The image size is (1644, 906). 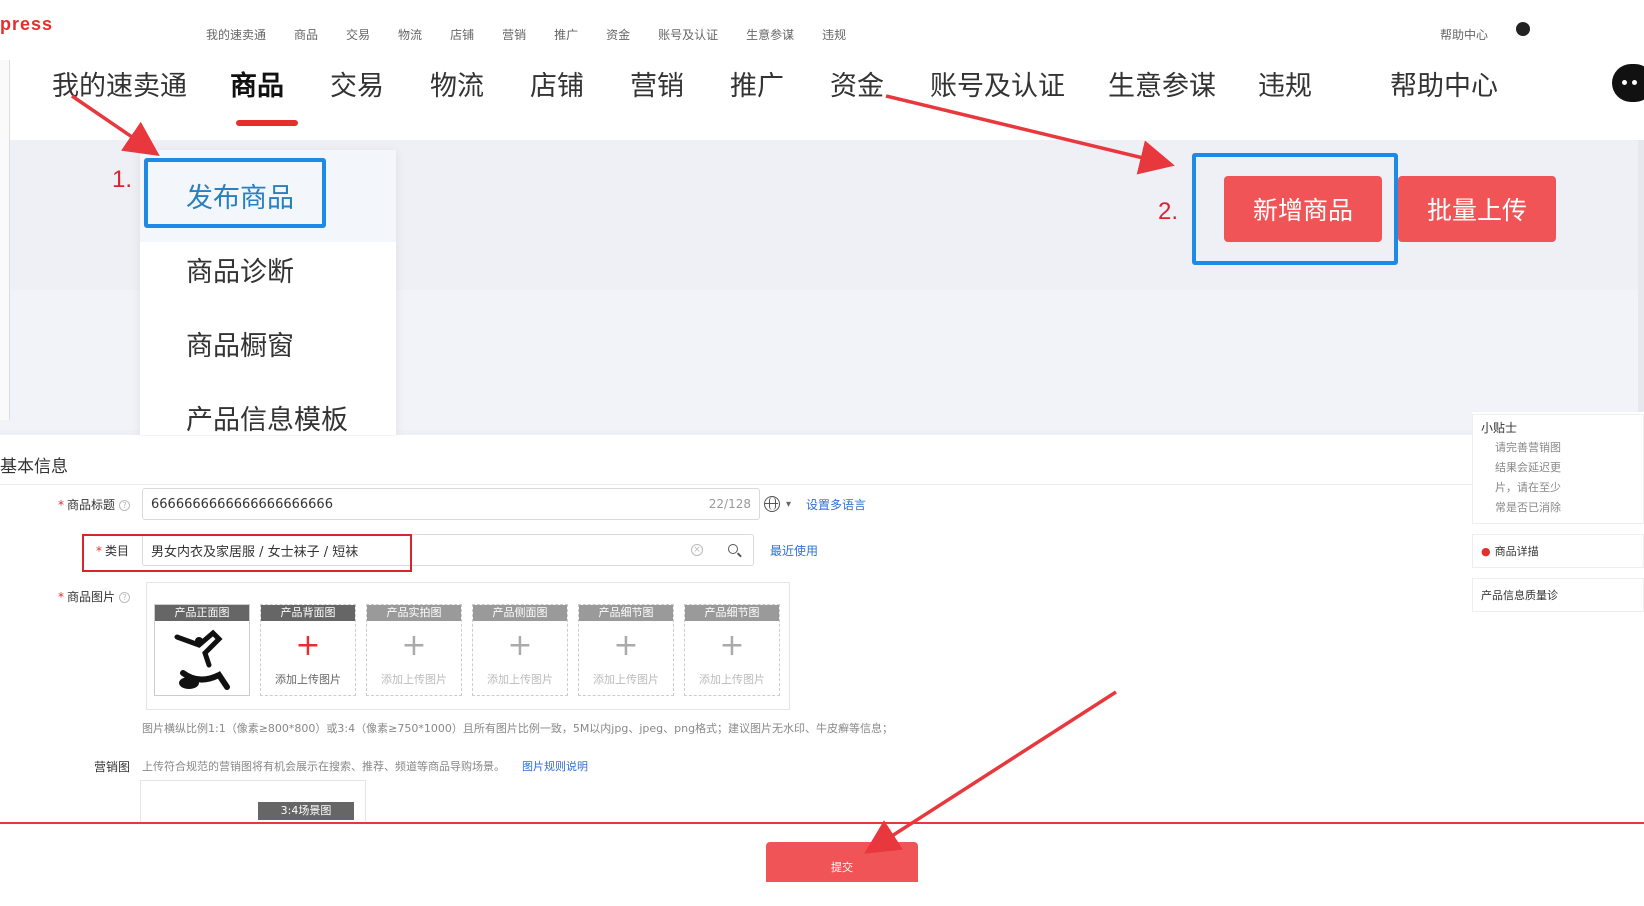 I want to click on top-nav-preview-item: 违规, so click(x=834, y=33).